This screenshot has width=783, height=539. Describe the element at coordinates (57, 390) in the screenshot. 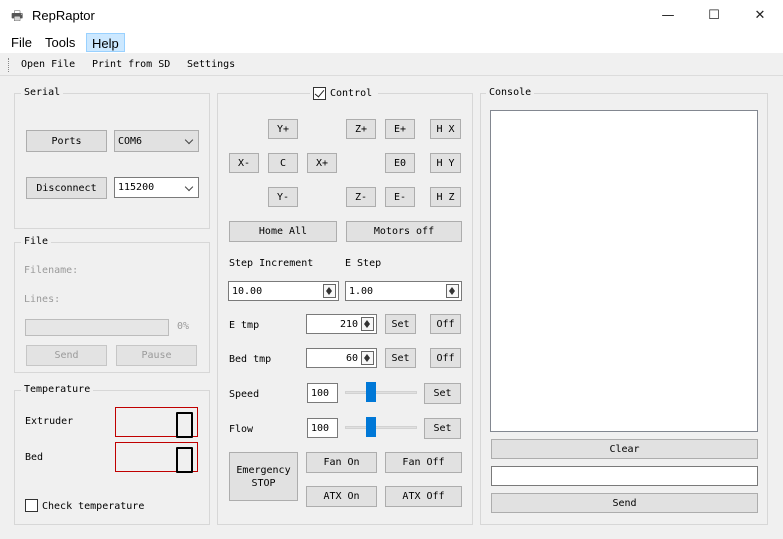

I see `temperature-group-title: Temperature` at that location.